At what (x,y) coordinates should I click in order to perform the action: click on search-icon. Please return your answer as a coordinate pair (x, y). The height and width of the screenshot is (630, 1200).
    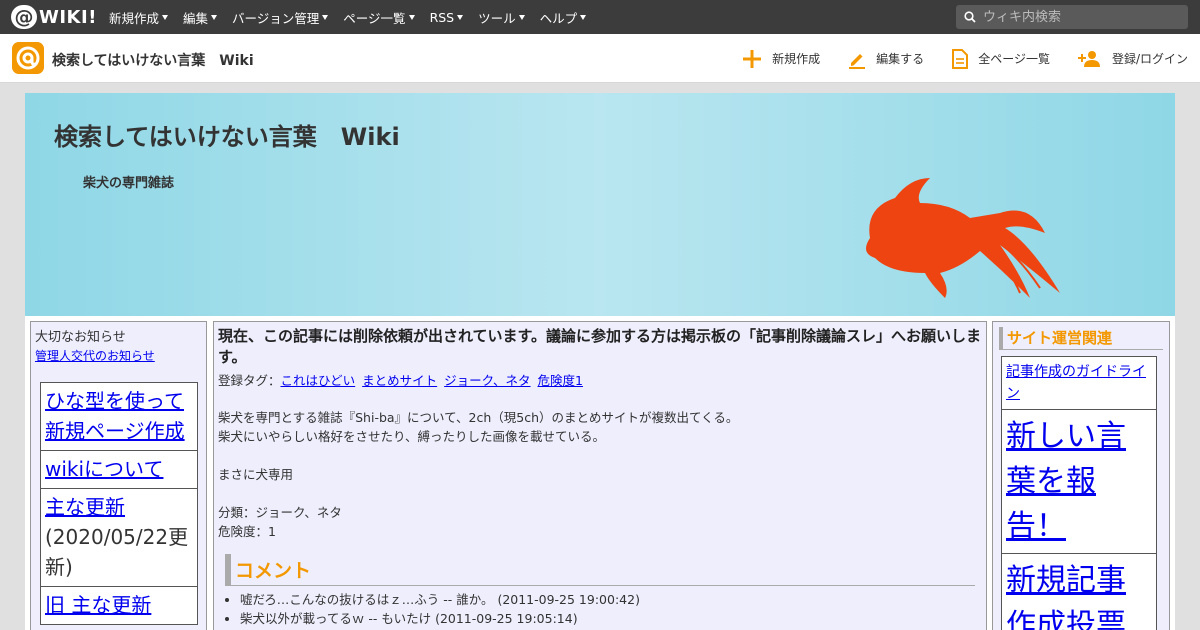
    Looking at the image, I should click on (970, 17).